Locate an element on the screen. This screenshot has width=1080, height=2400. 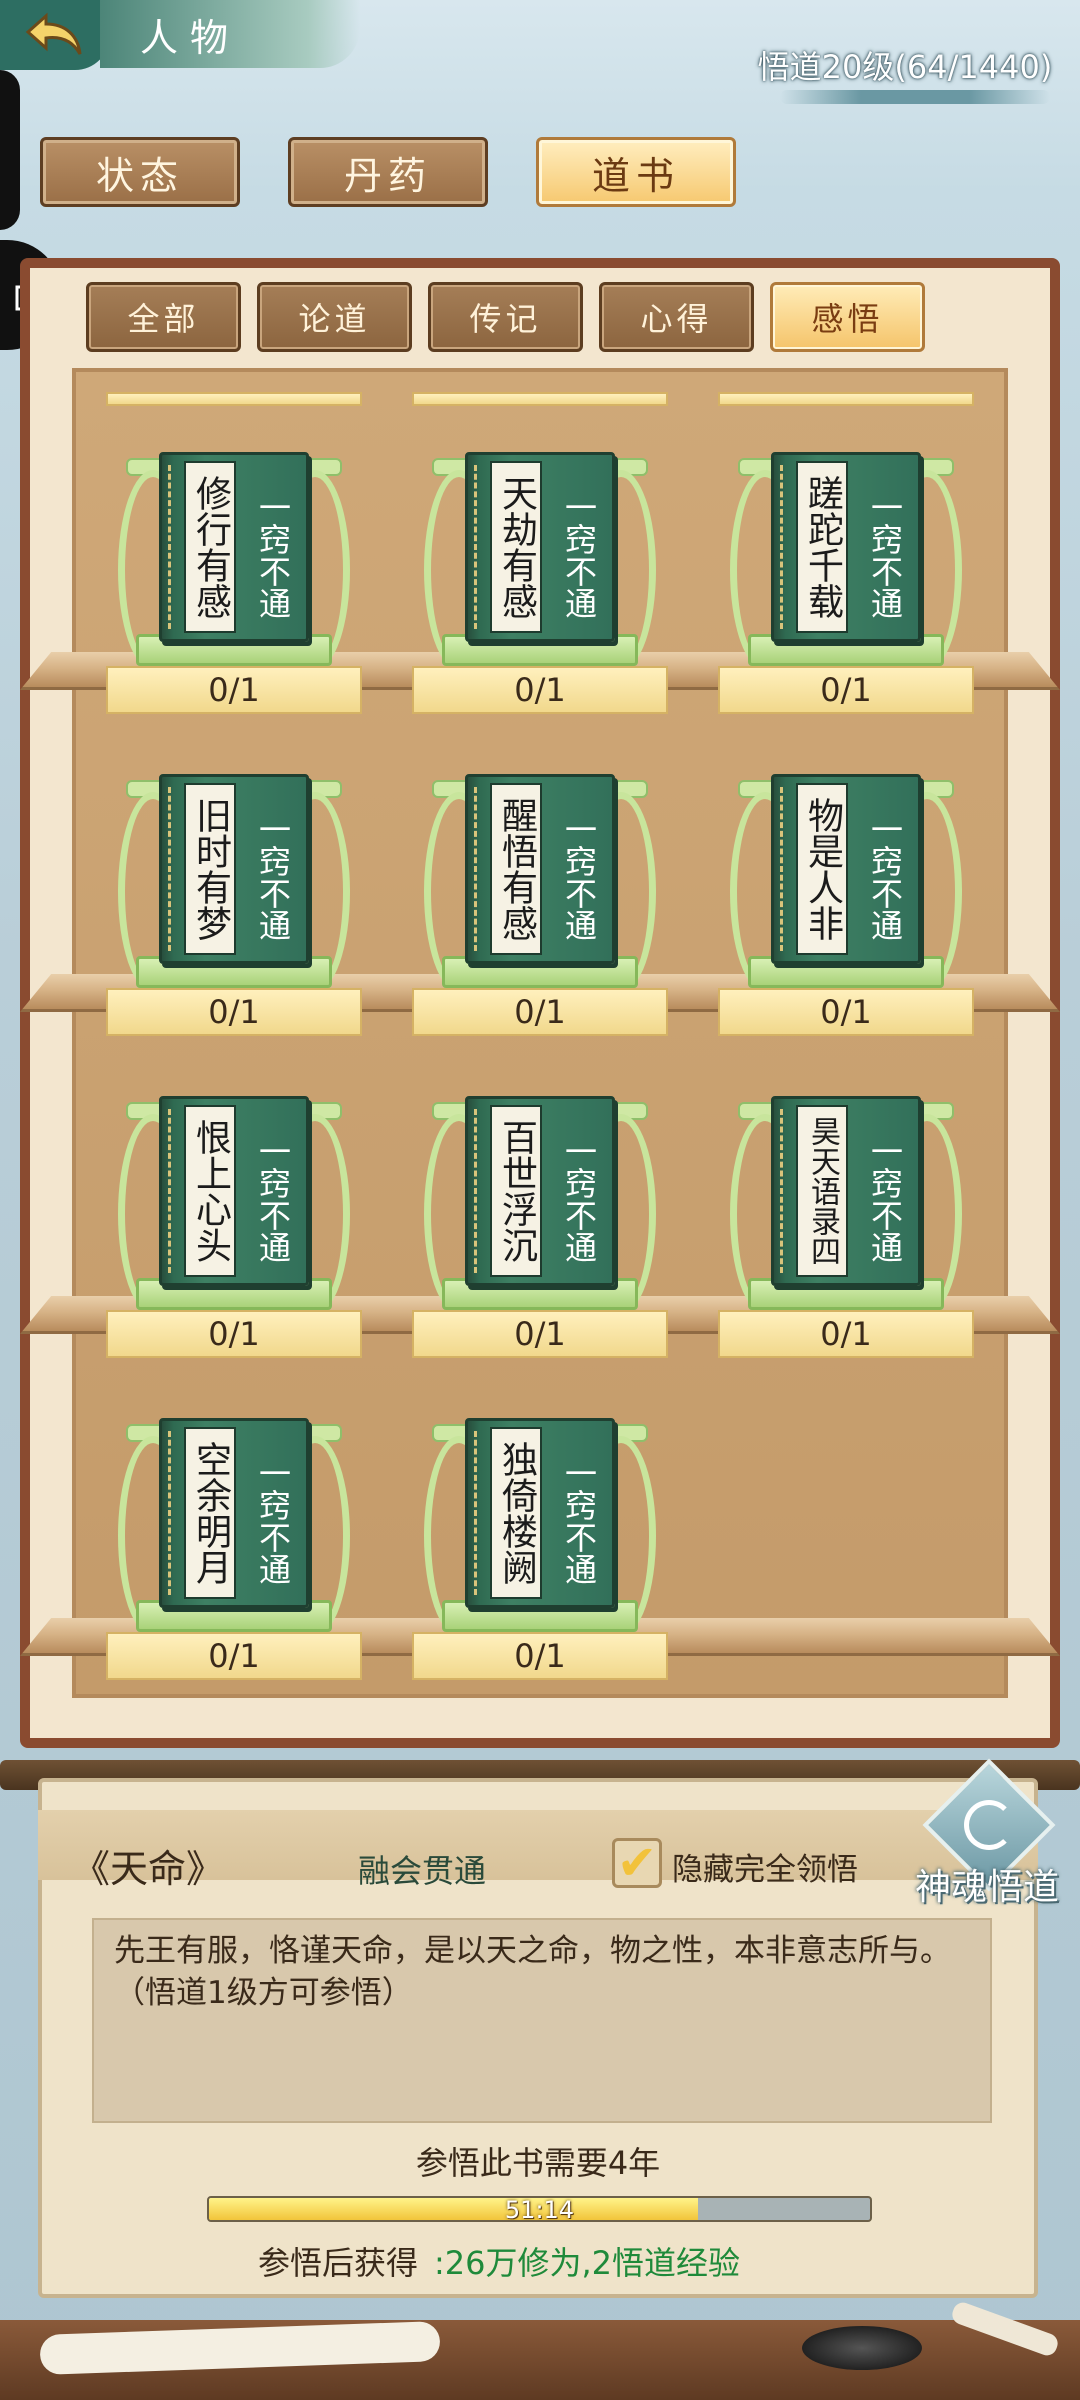
book-card: 空余明月 一窍不通 0/1 is located at coordinates (234, 1539).